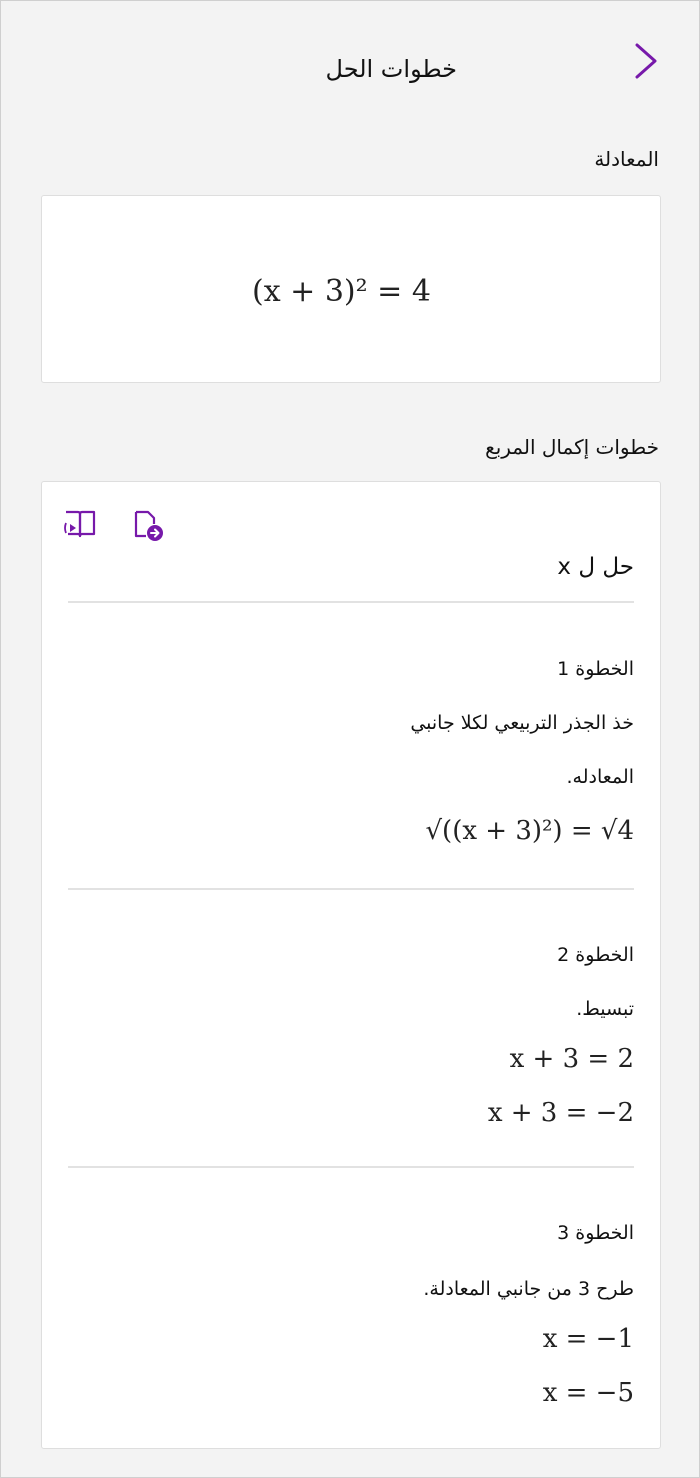  I want to click on solve-for-heading: حل ل x, so click(595, 567).